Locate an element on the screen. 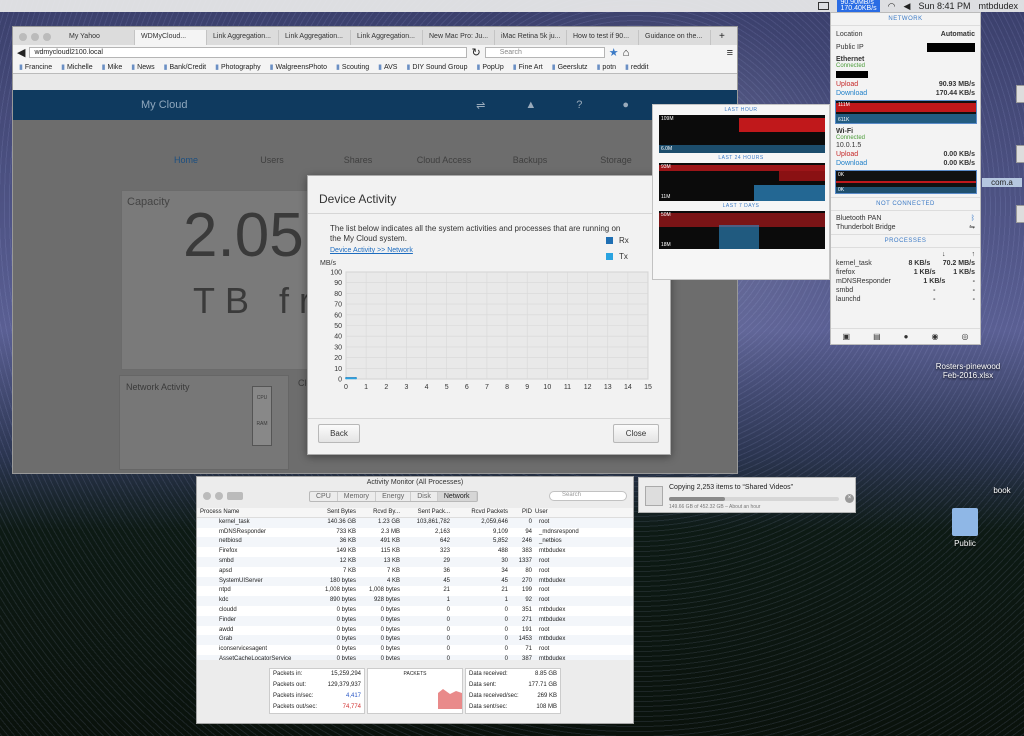  activity-monitor-icon: ▣ is located at coordinates (847, 336).